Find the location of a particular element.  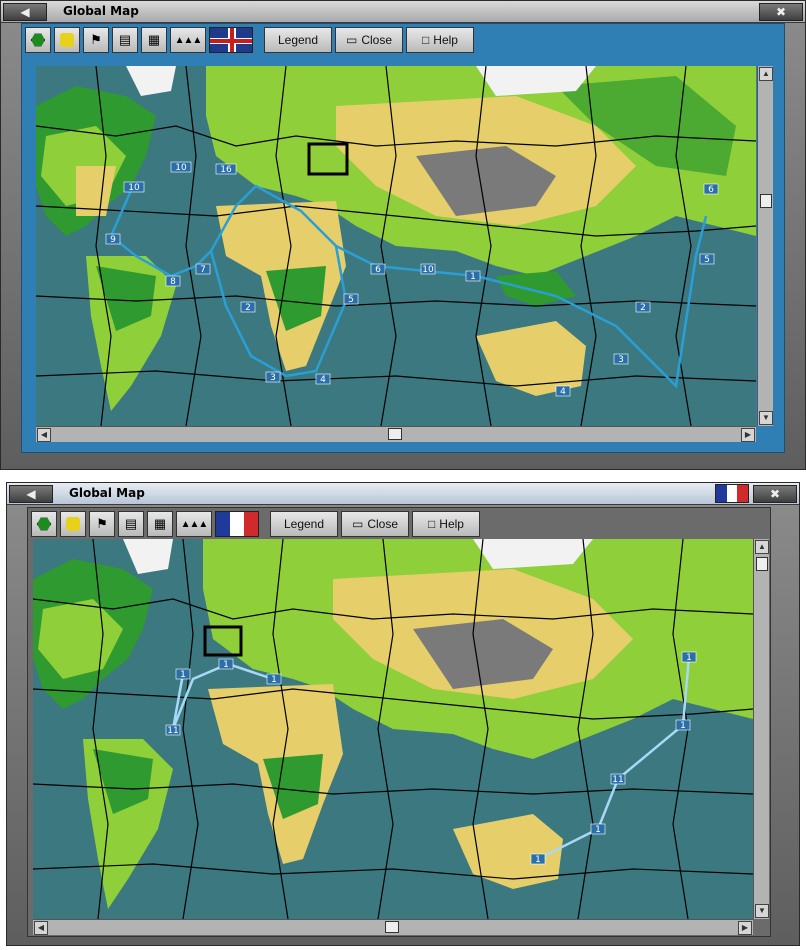

france-flag-title-icon is located at coordinates (732, 493).